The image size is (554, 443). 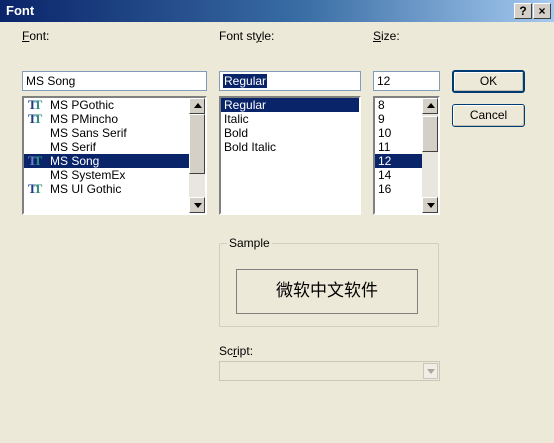 I want to click on list-item-label: MS PMincho, so click(x=84, y=119).